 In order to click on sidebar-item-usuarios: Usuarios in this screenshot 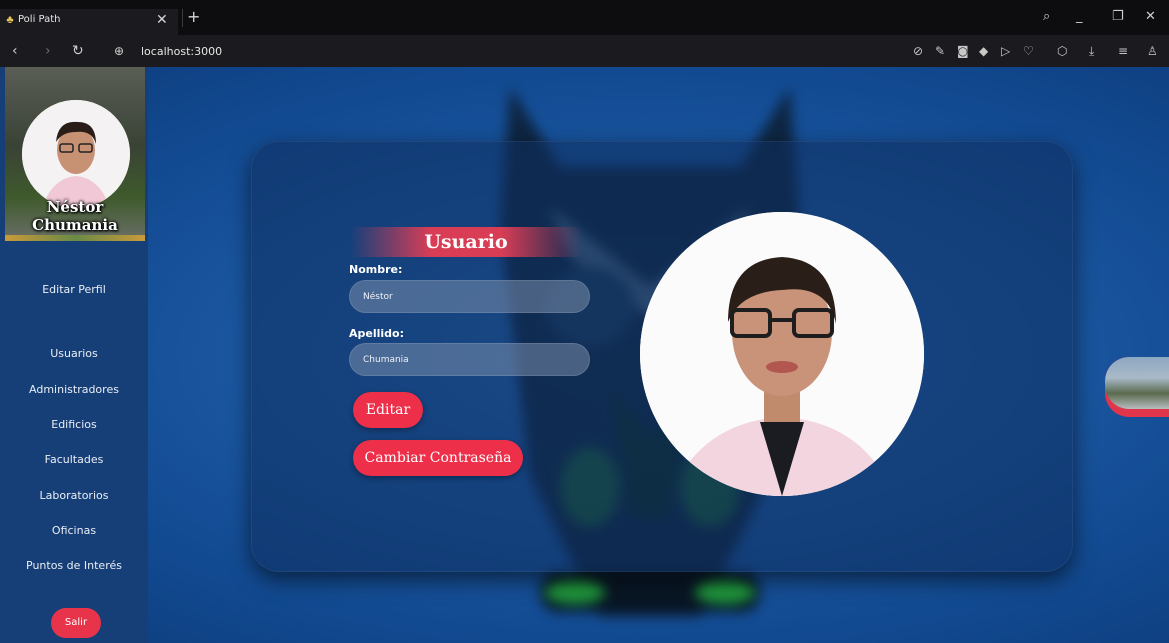, I will do `click(74, 353)`.